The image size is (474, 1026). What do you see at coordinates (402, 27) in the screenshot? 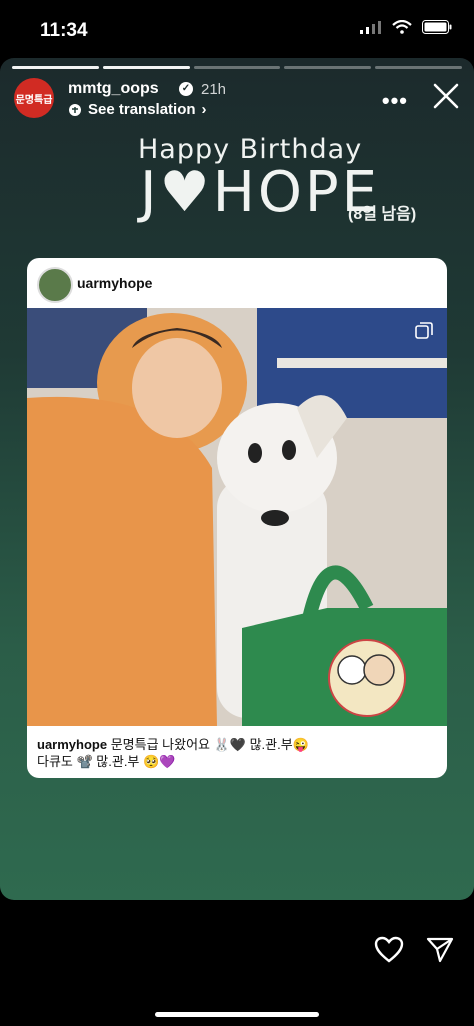
I see `wifi-icon` at bounding box center [402, 27].